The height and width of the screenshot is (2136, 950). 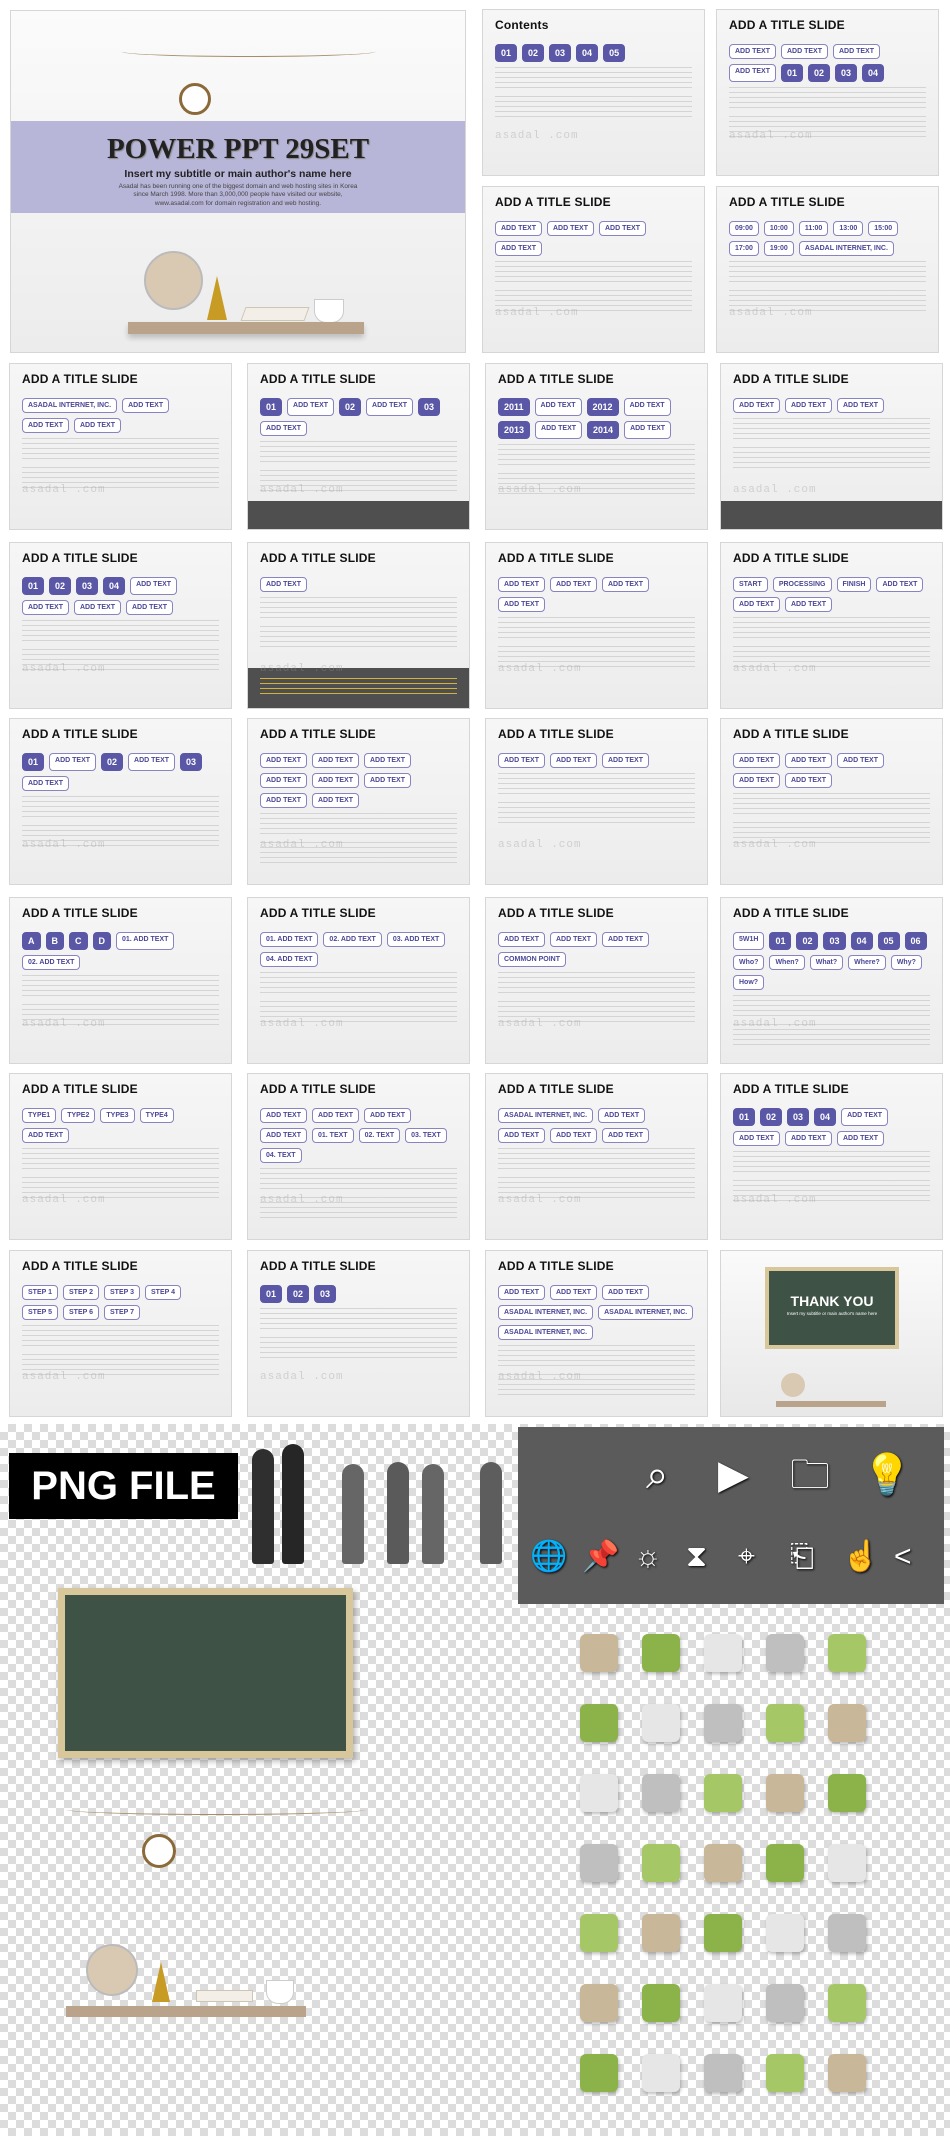 What do you see at coordinates (614, 53) in the screenshot?
I see `slide-label: 05` at bounding box center [614, 53].